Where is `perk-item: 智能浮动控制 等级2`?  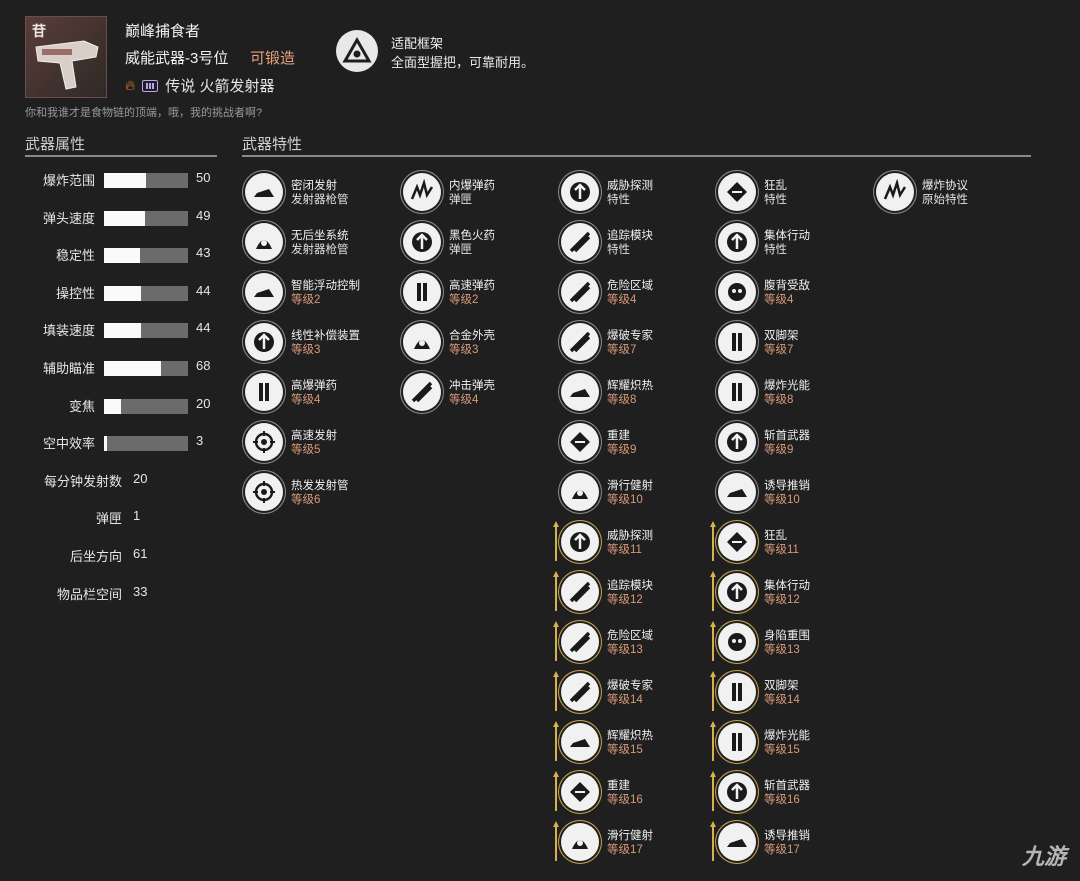
perk-item: 智能浮动控制 等级2 is located at coordinates (320, 295).